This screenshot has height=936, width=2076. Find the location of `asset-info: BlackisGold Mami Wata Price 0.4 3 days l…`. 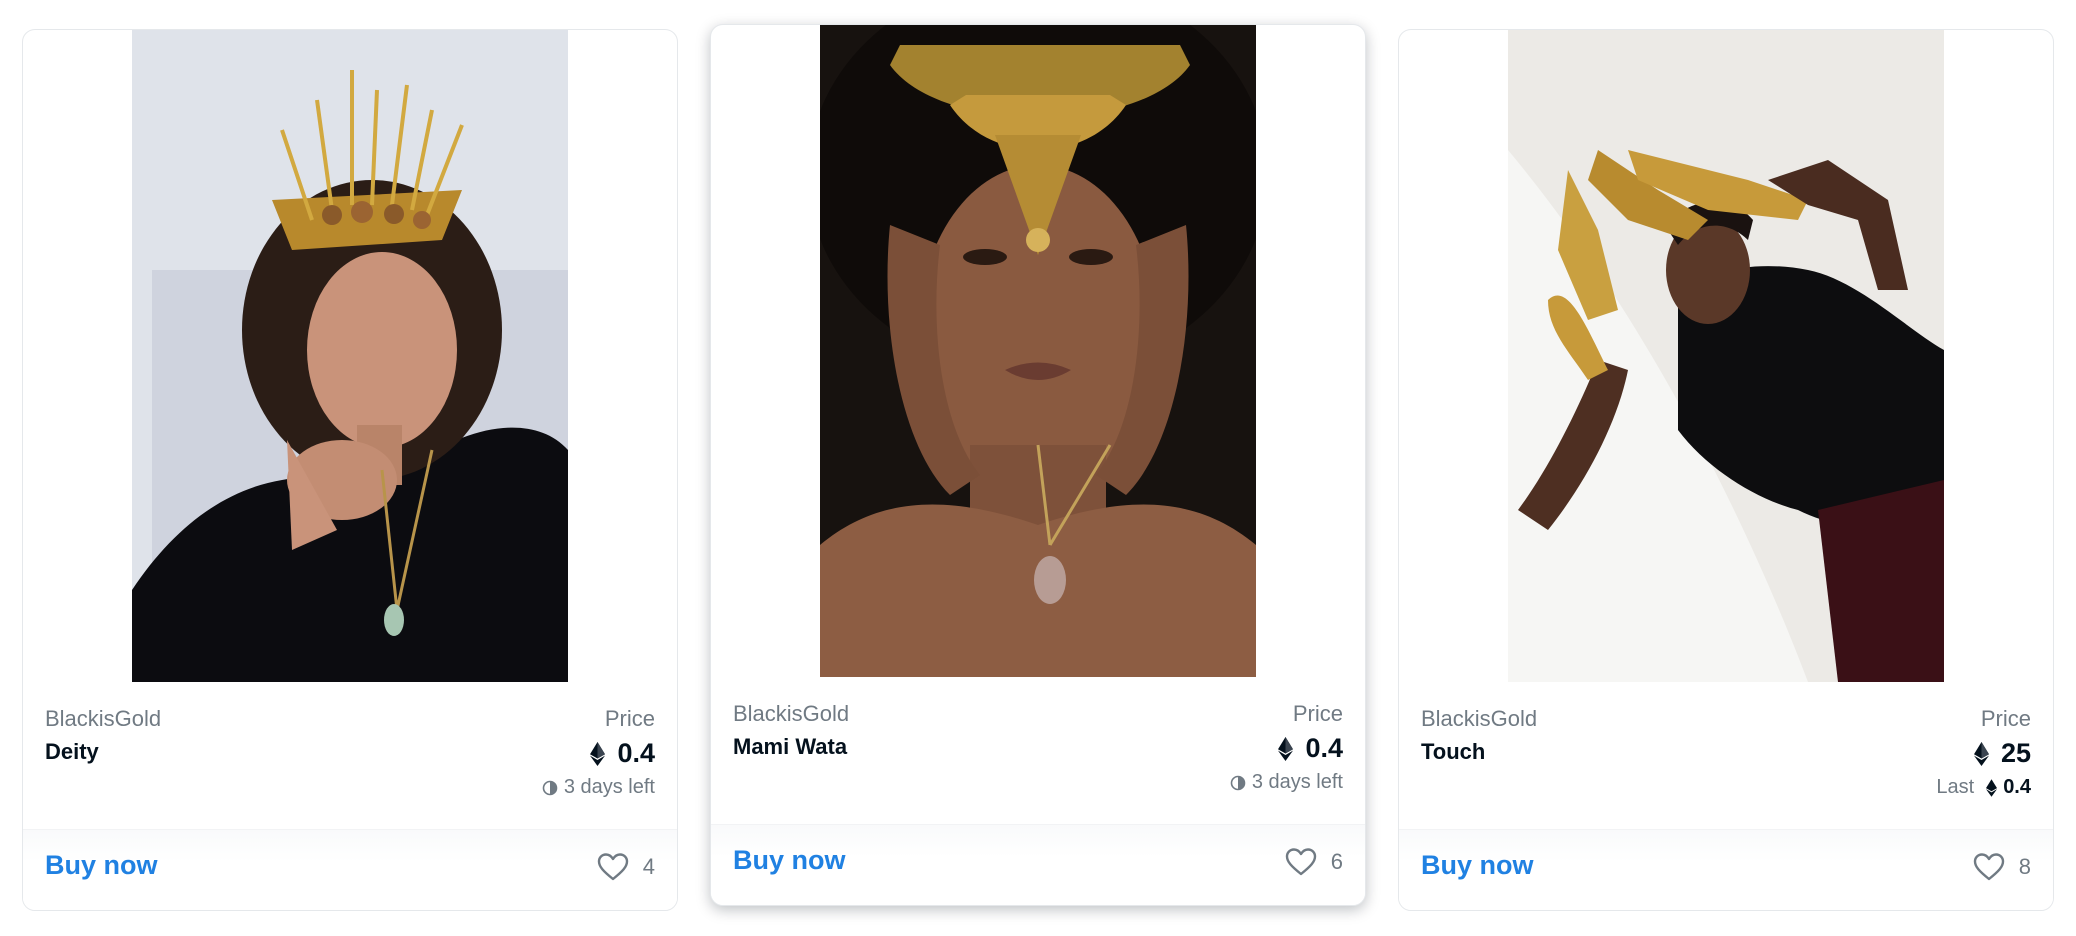

asset-info: BlackisGold Mami Wata Price 0.4 3 days l… is located at coordinates (1038, 756).